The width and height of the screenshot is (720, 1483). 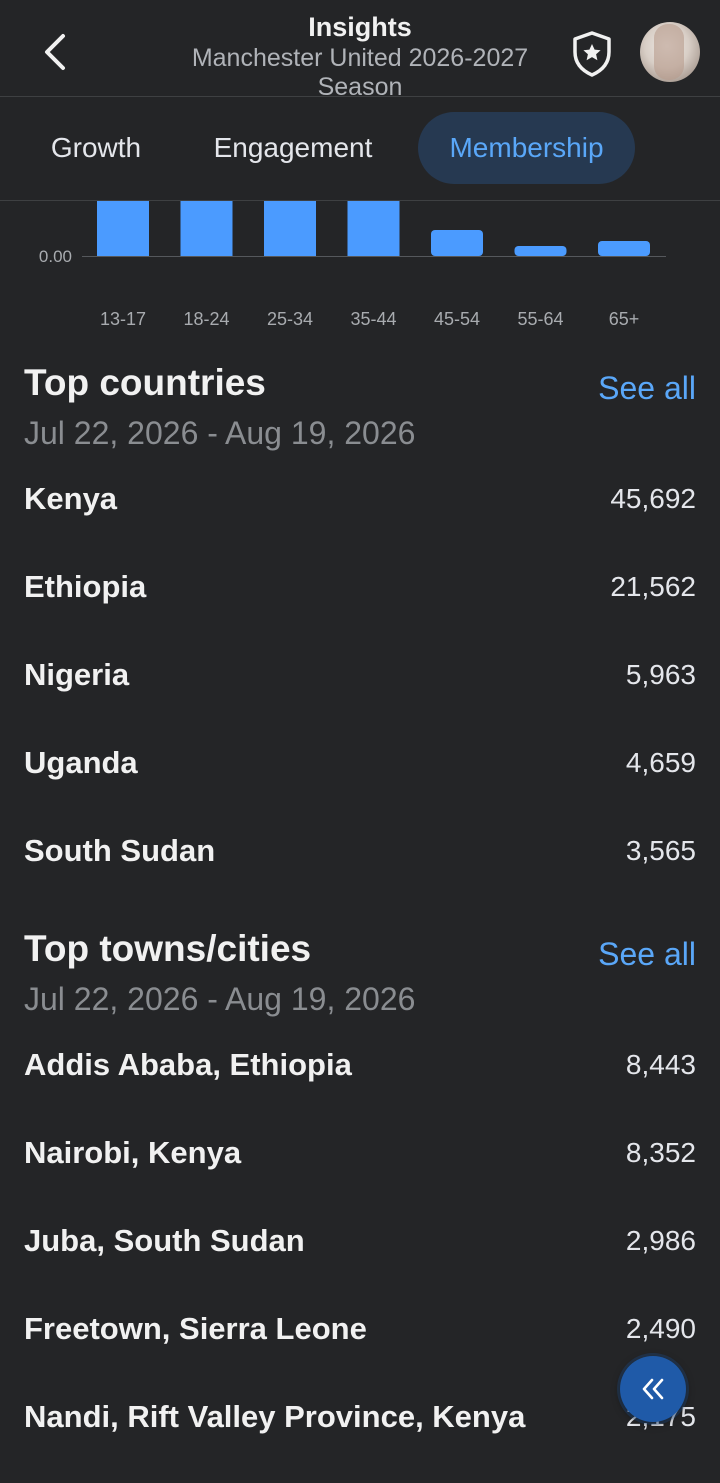 What do you see at coordinates (653, 498) in the screenshot?
I see `country-count: 45,692` at bounding box center [653, 498].